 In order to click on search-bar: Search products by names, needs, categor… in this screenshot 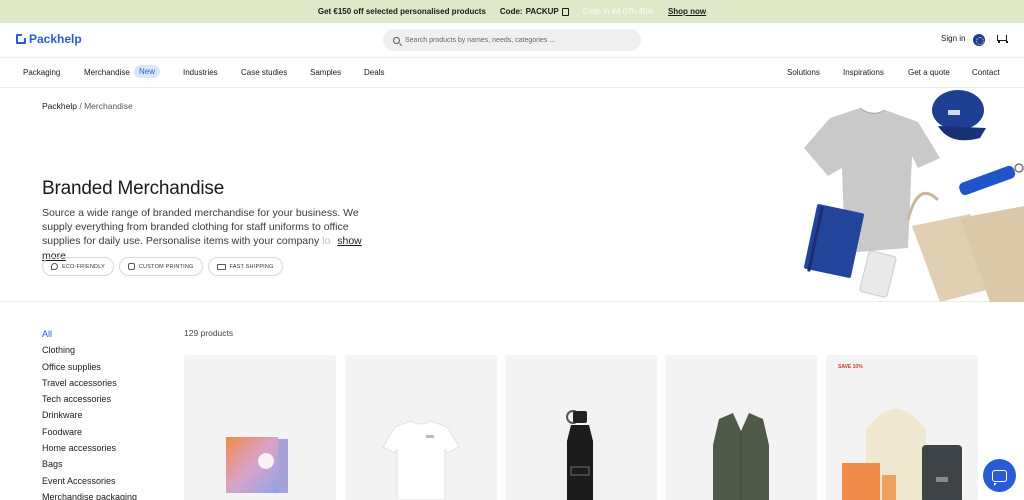, I will do `click(512, 40)`.